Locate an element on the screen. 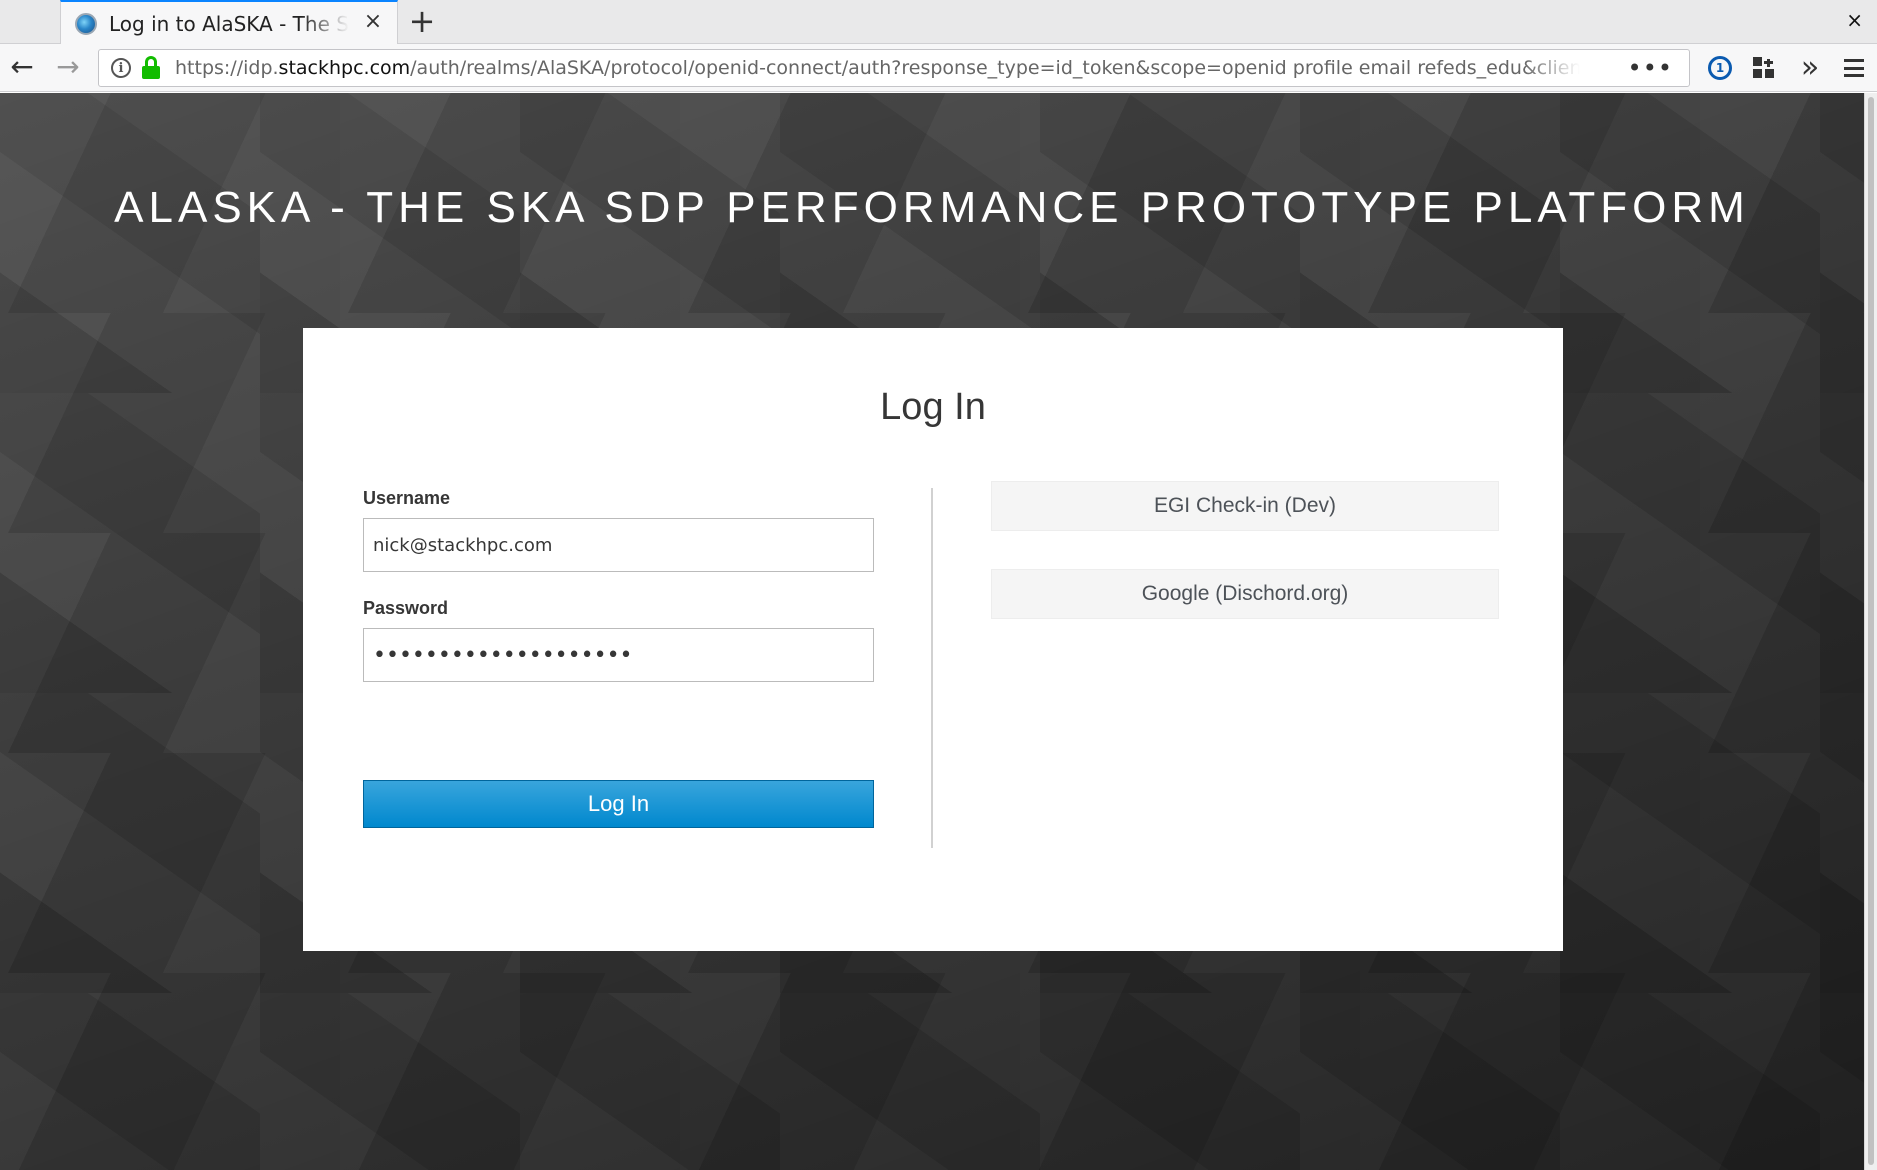 The image size is (1877, 1170). username-input is located at coordinates (618, 545).